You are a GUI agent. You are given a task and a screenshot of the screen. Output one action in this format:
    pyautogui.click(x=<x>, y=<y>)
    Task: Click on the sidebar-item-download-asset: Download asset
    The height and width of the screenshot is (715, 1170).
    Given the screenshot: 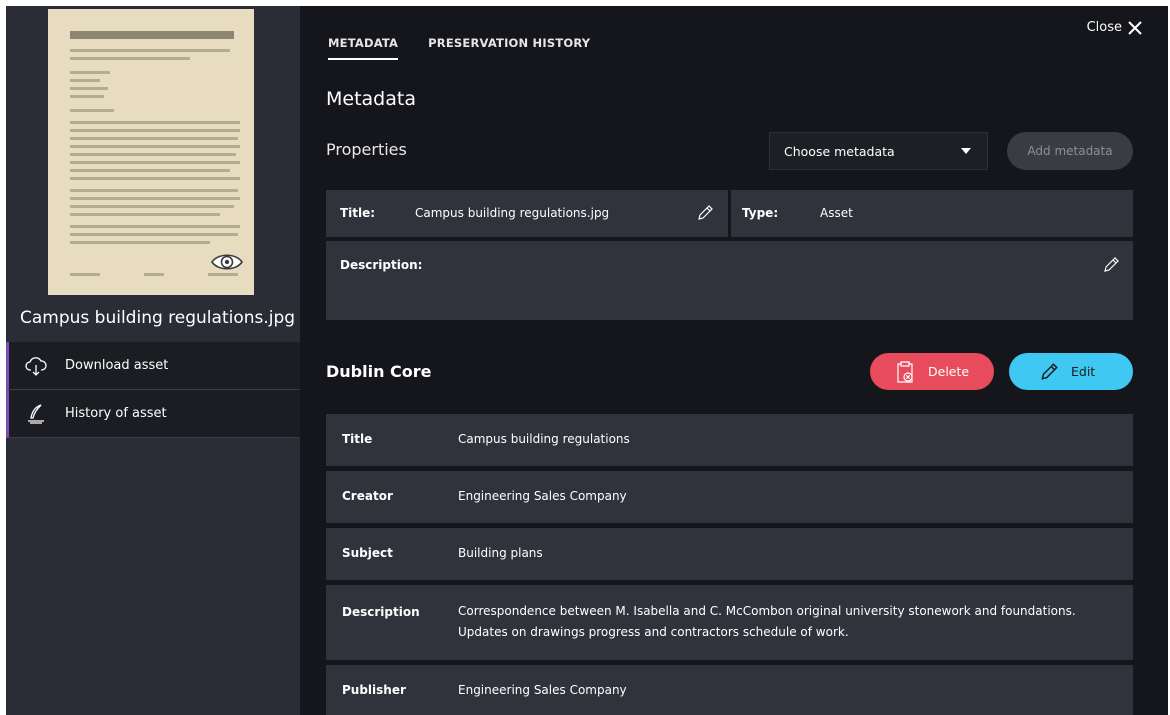 What is the action you would take?
    pyautogui.click(x=153, y=366)
    